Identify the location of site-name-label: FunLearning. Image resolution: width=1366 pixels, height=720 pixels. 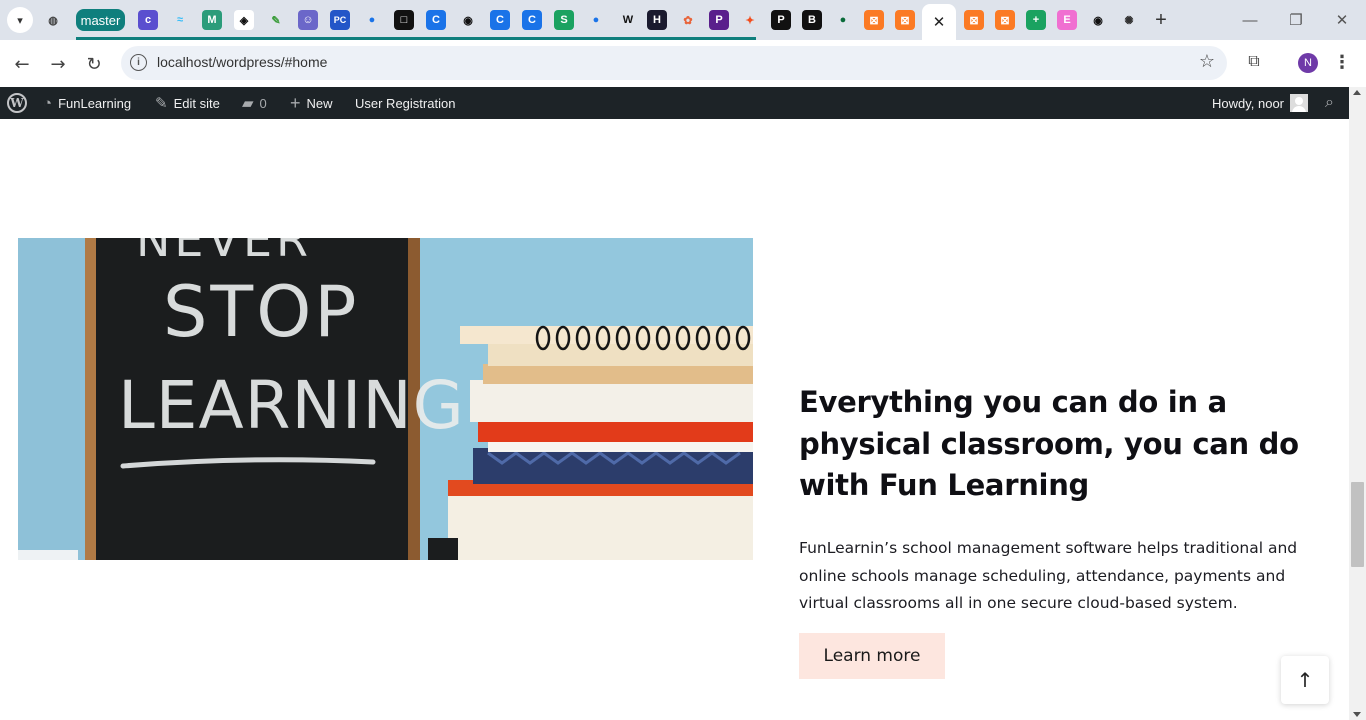
(95, 103).